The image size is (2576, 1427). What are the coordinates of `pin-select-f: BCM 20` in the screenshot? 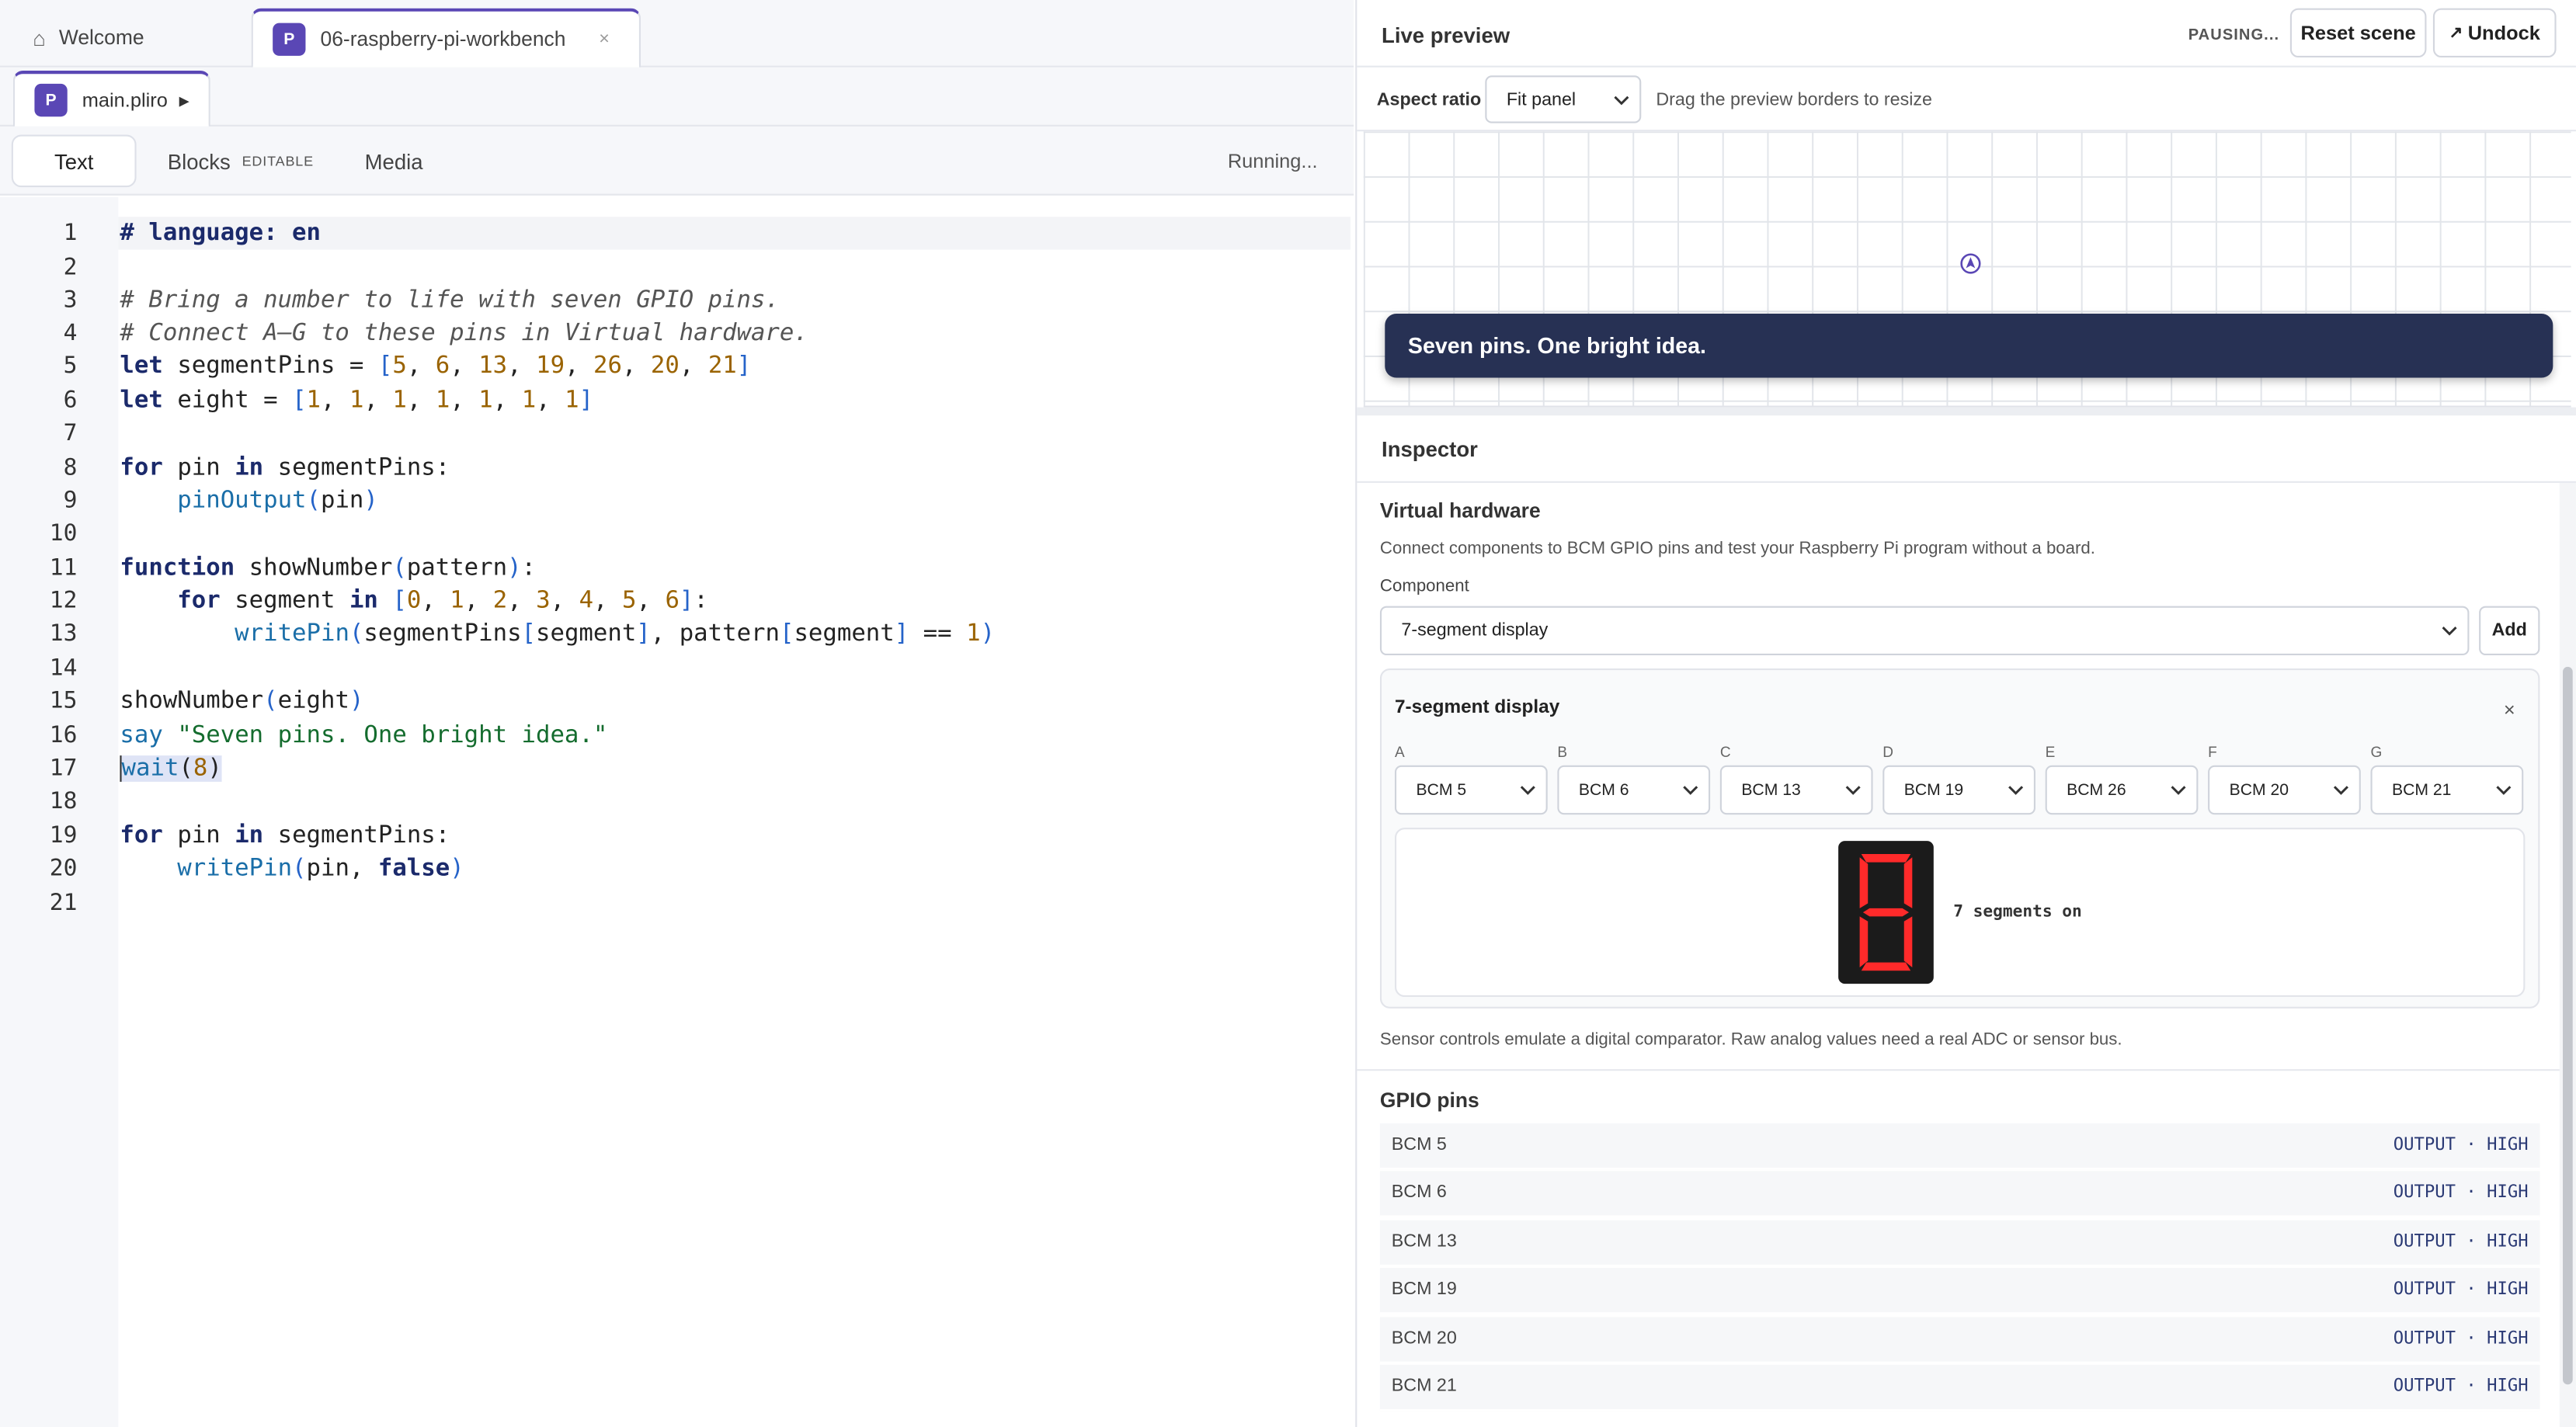 It's located at (2284, 790).